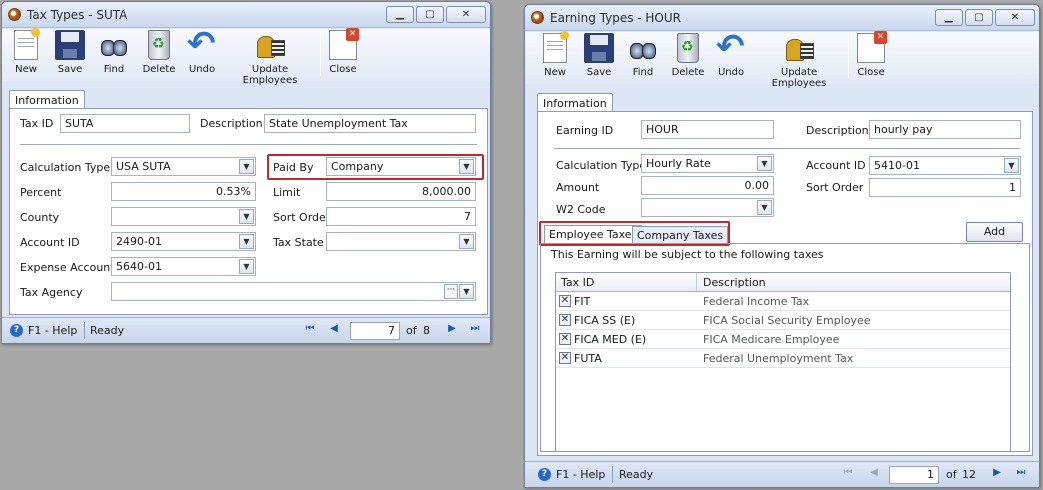 The image size is (1043, 490). Describe the element at coordinates (783, 301) in the screenshot. I see `table-row: ✕ FIT Federal Income Tax` at that location.